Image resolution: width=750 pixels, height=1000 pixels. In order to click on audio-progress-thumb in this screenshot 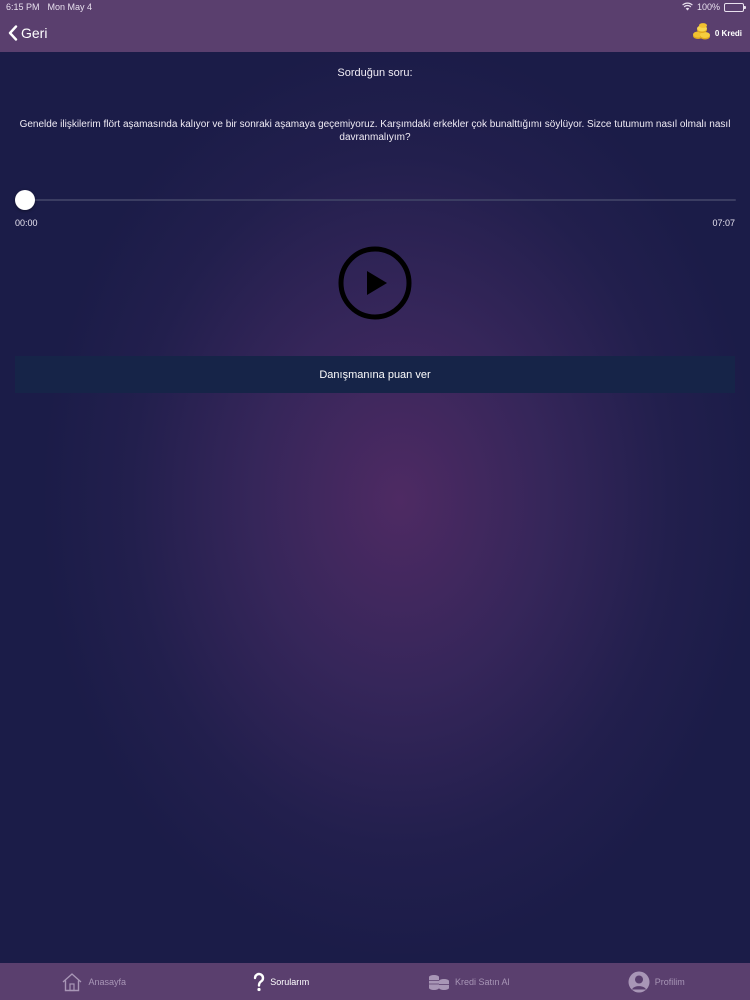, I will do `click(25, 200)`.